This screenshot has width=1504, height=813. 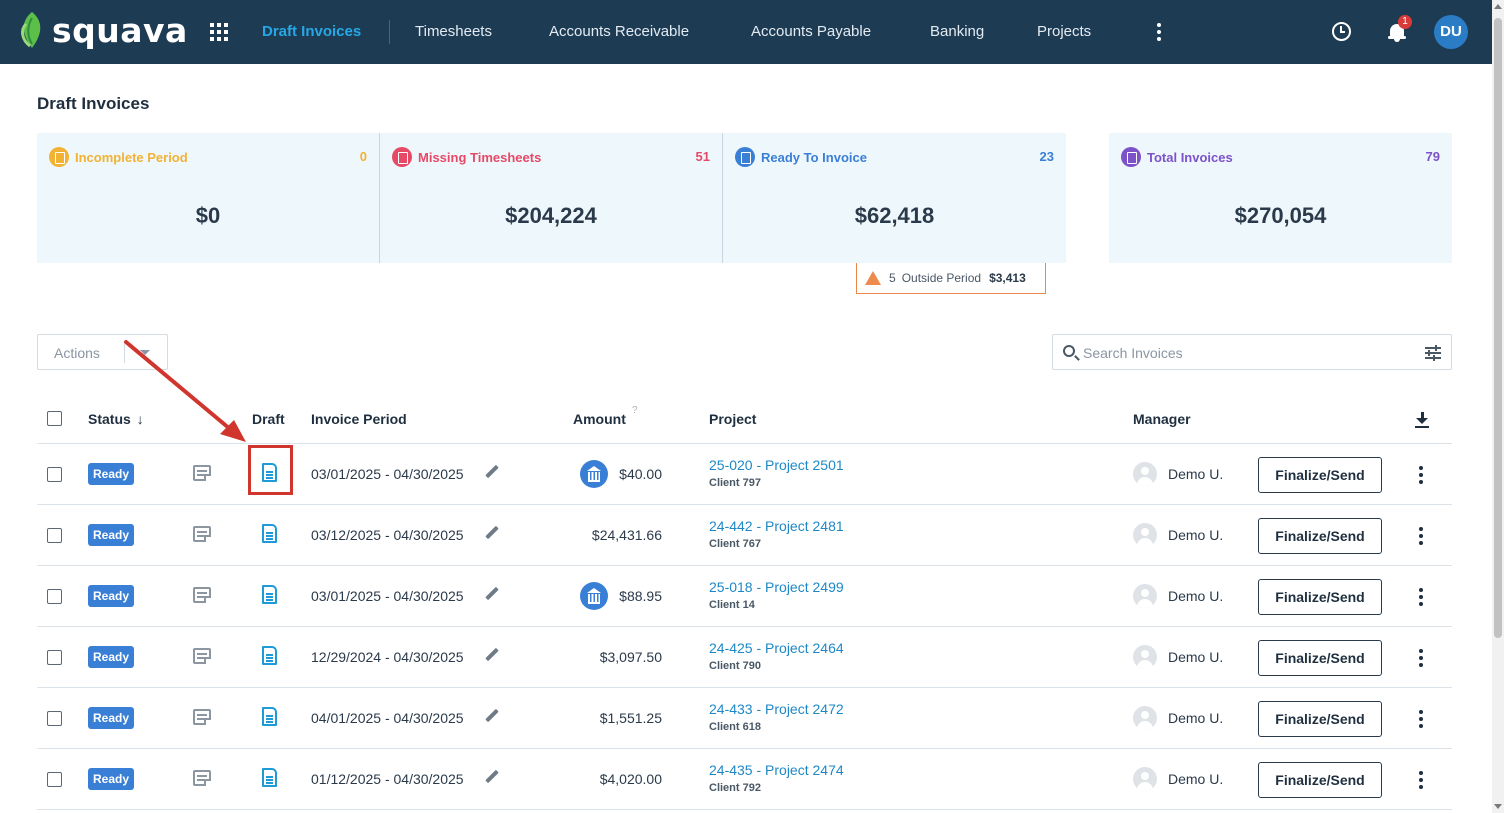 What do you see at coordinates (1432, 156) in the screenshot?
I see `card-count: 79` at bounding box center [1432, 156].